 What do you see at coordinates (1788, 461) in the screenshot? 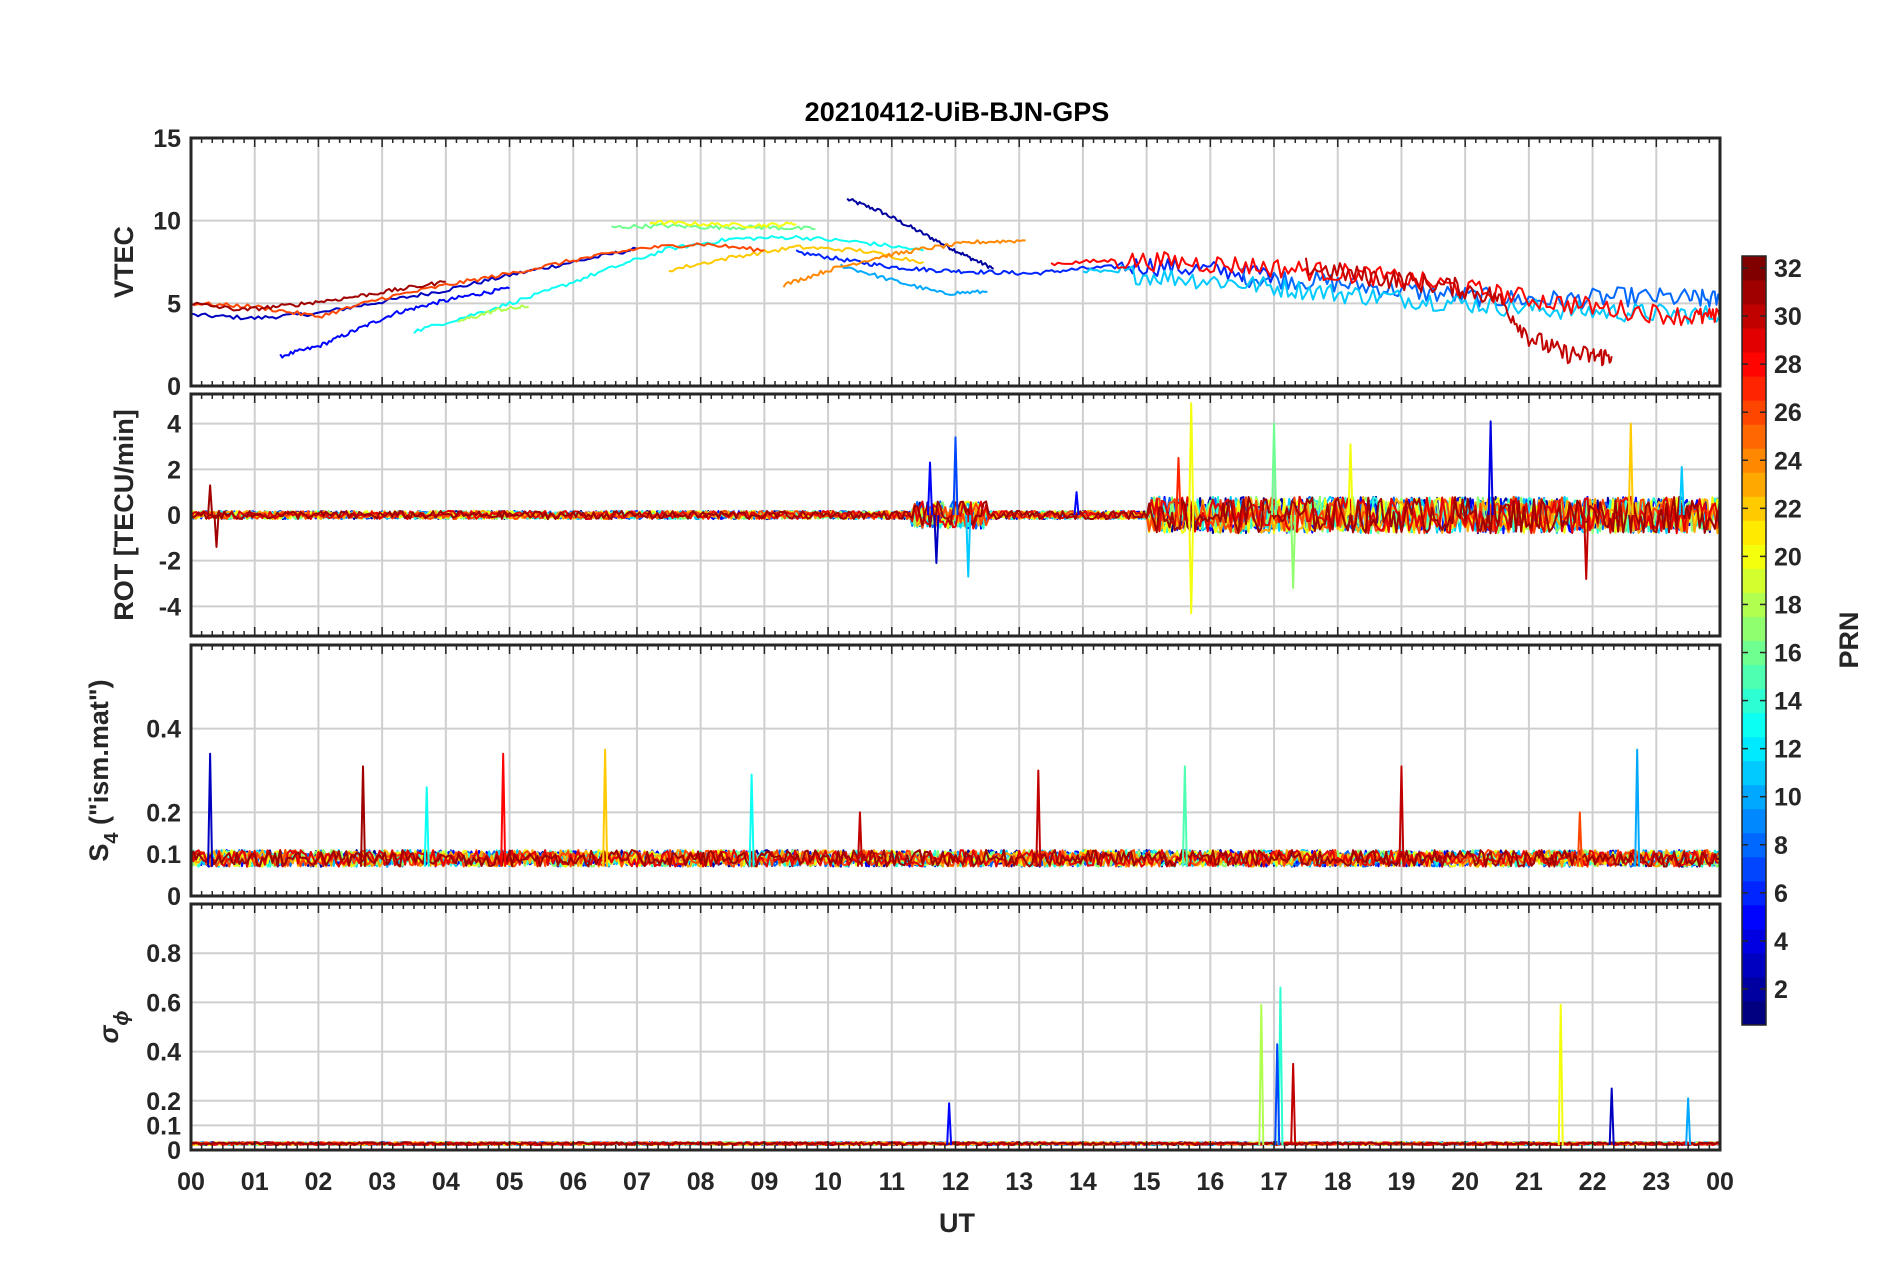
I see `colorbar-tick-label: 24` at bounding box center [1788, 461].